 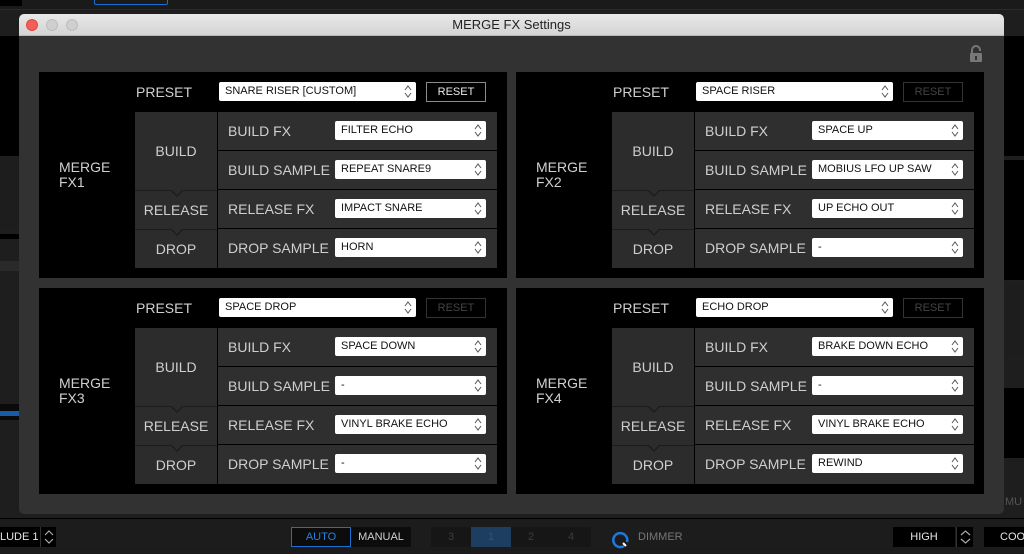 I want to click on release-fx-row: RELEASE FX VINYL BRAKE ECHO, so click(x=357, y=425).